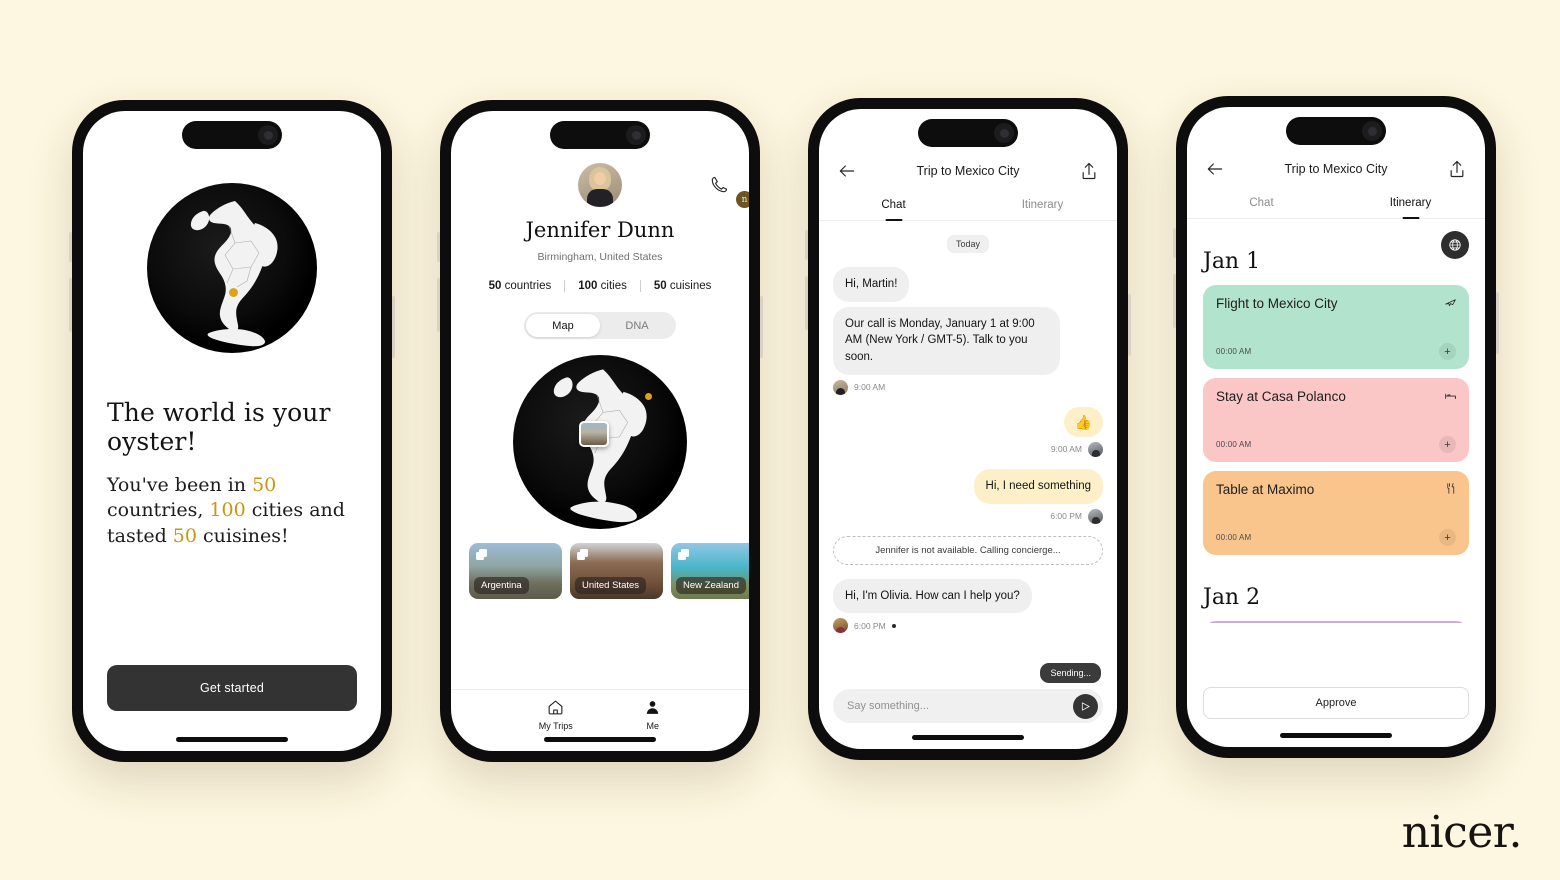 The width and height of the screenshot is (1560, 880). What do you see at coordinates (582, 554) in the screenshot?
I see `layers-icon` at bounding box center [582, 554].